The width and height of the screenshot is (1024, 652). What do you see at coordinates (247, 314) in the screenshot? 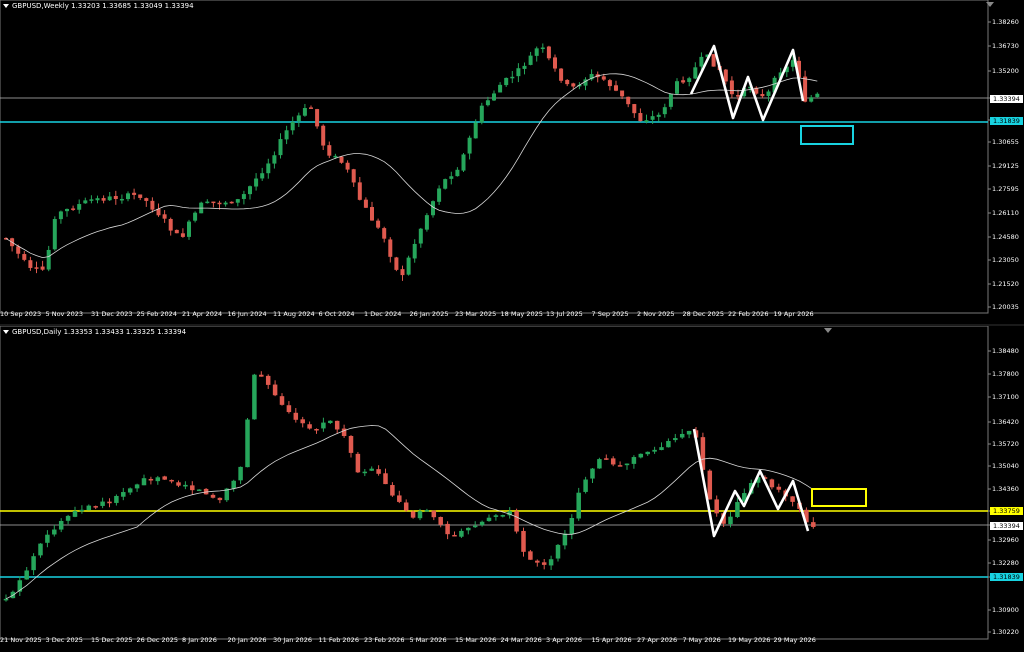
I see `time-axis-label: 16 Jun 2024` at bounding box center [247, 314].